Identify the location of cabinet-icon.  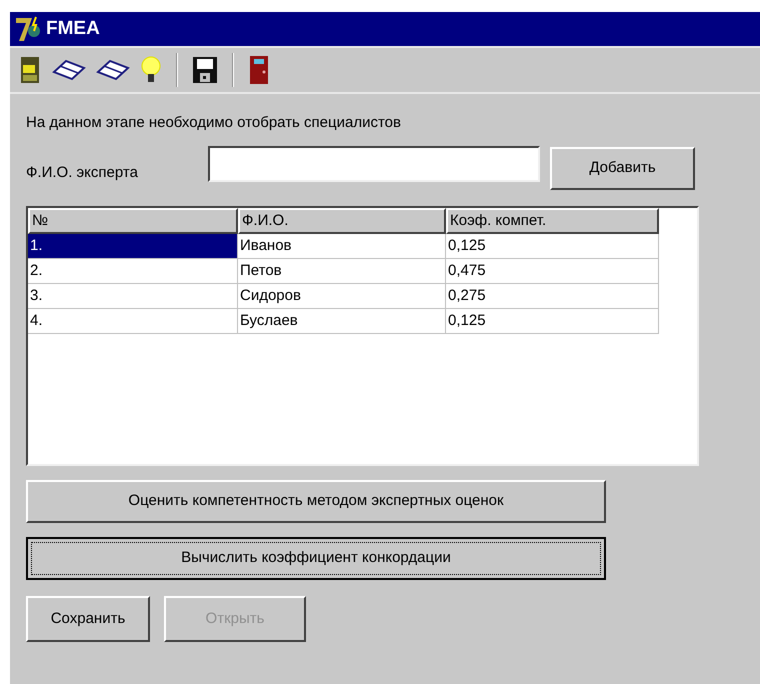
(30, 70).